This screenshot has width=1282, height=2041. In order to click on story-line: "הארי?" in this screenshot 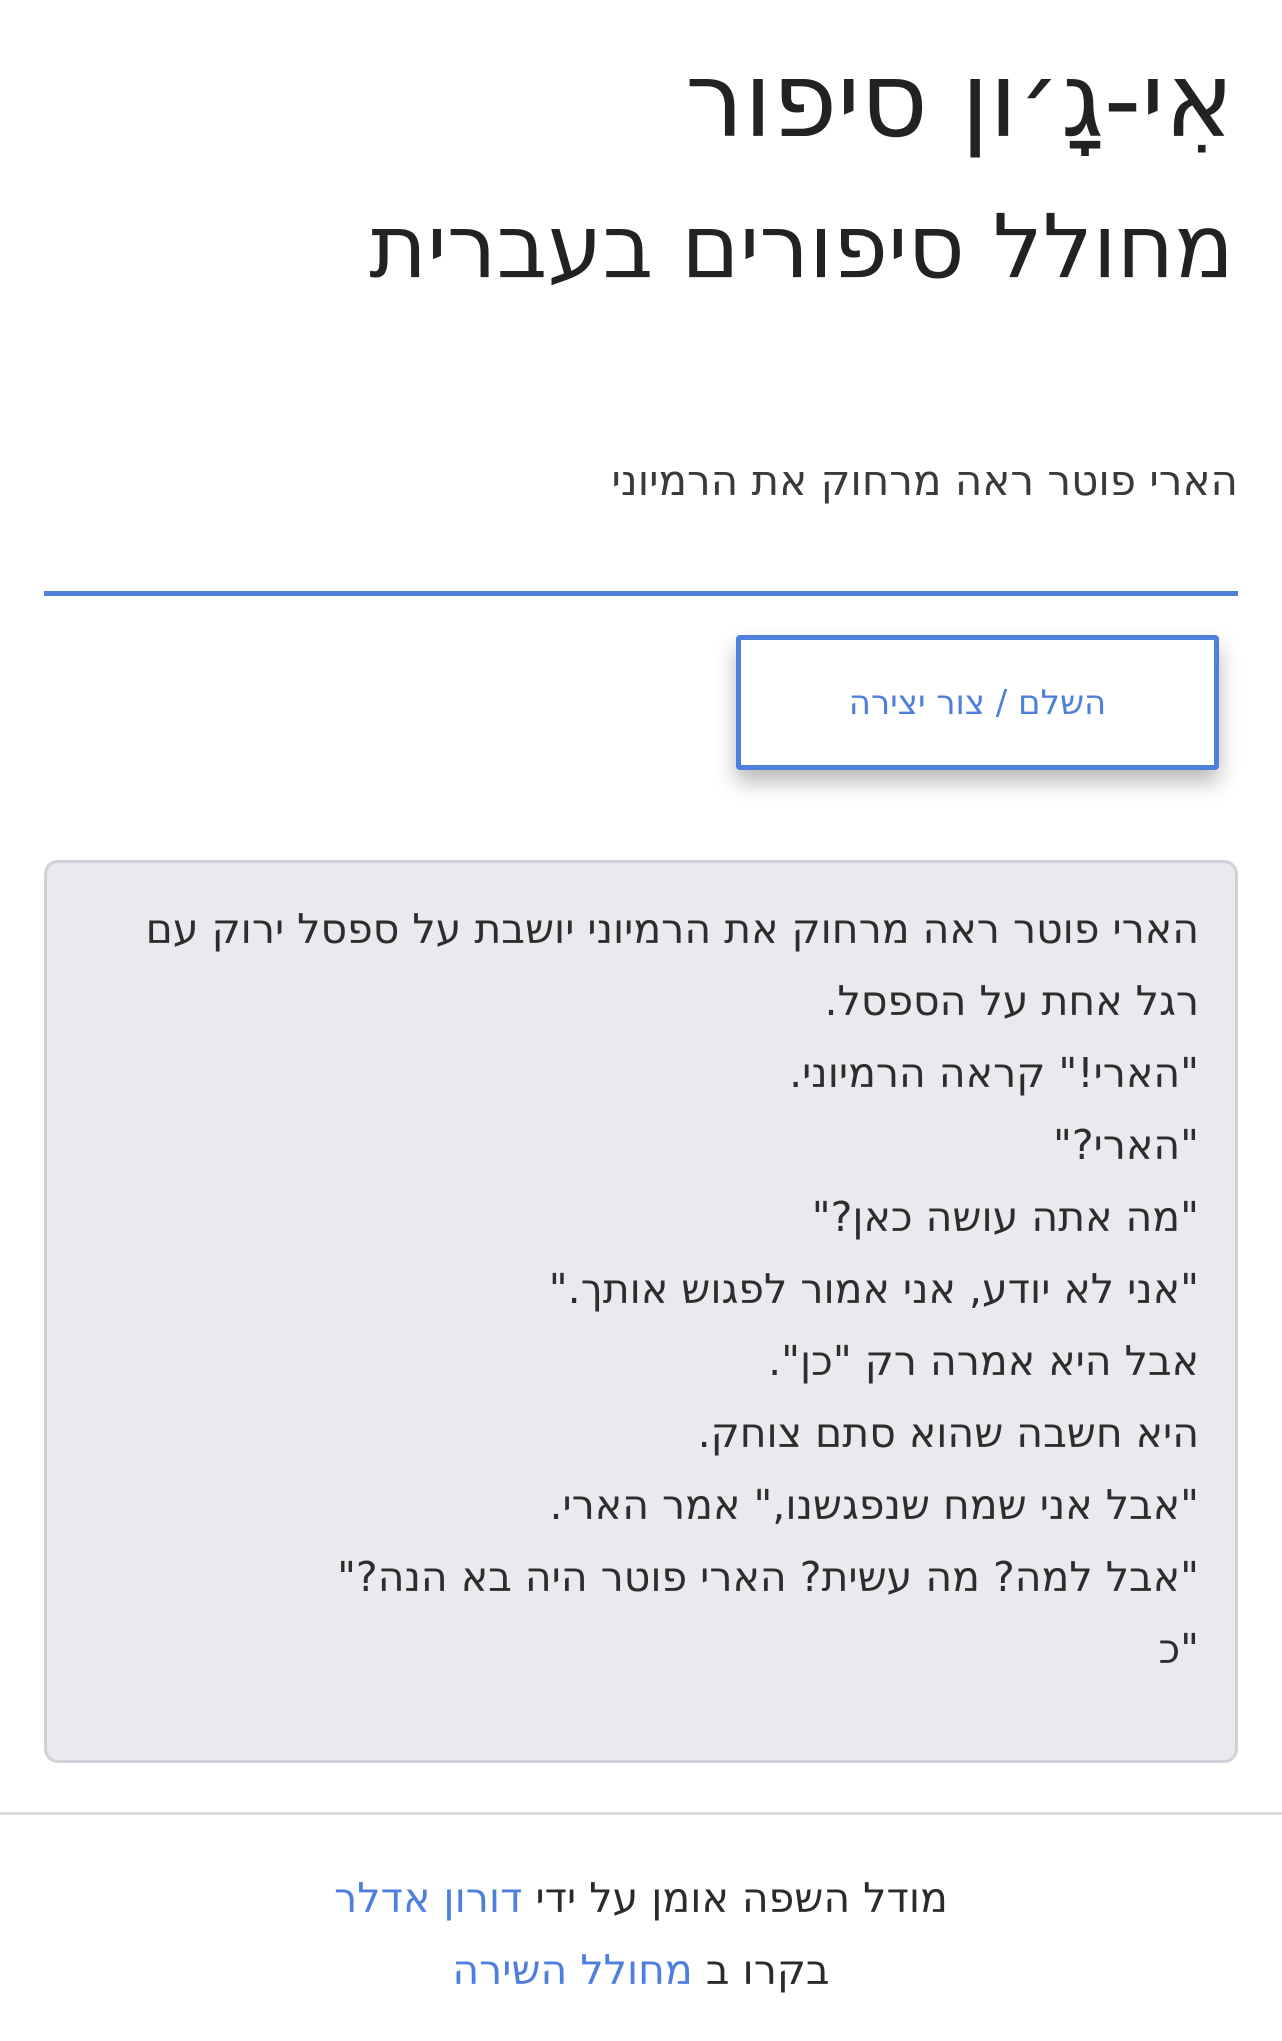, I will do `click(1126, 1145)`.